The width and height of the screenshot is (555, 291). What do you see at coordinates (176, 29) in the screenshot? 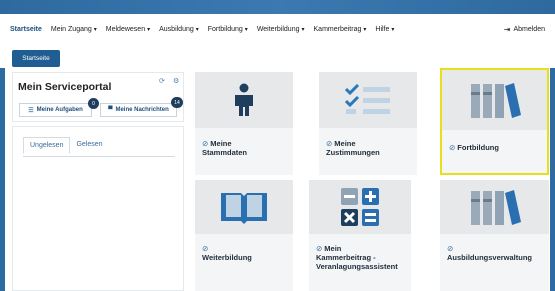
I see `nav-label: Ausbildung` at bounding box center [176, 29].